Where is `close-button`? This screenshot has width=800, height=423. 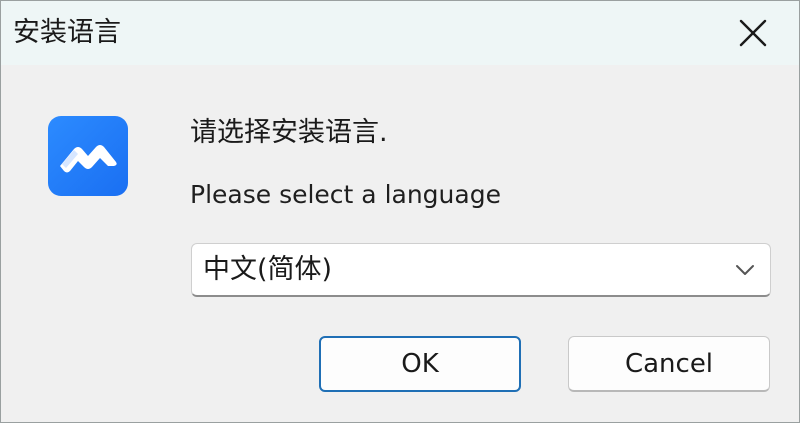
close-button is located at coordinates (753, 33).